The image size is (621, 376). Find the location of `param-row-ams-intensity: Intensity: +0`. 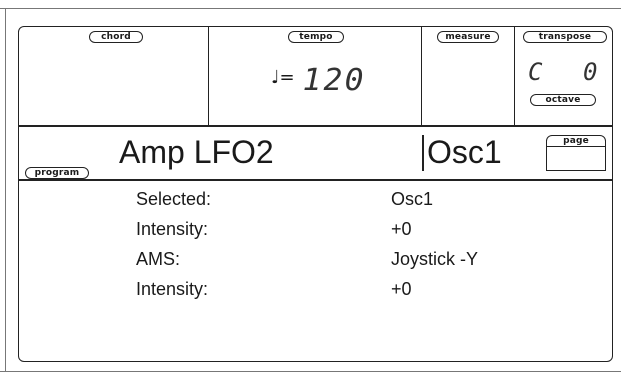

param-row-ams-intensity: Intensity: +0 is located at coordinates (315, 294).